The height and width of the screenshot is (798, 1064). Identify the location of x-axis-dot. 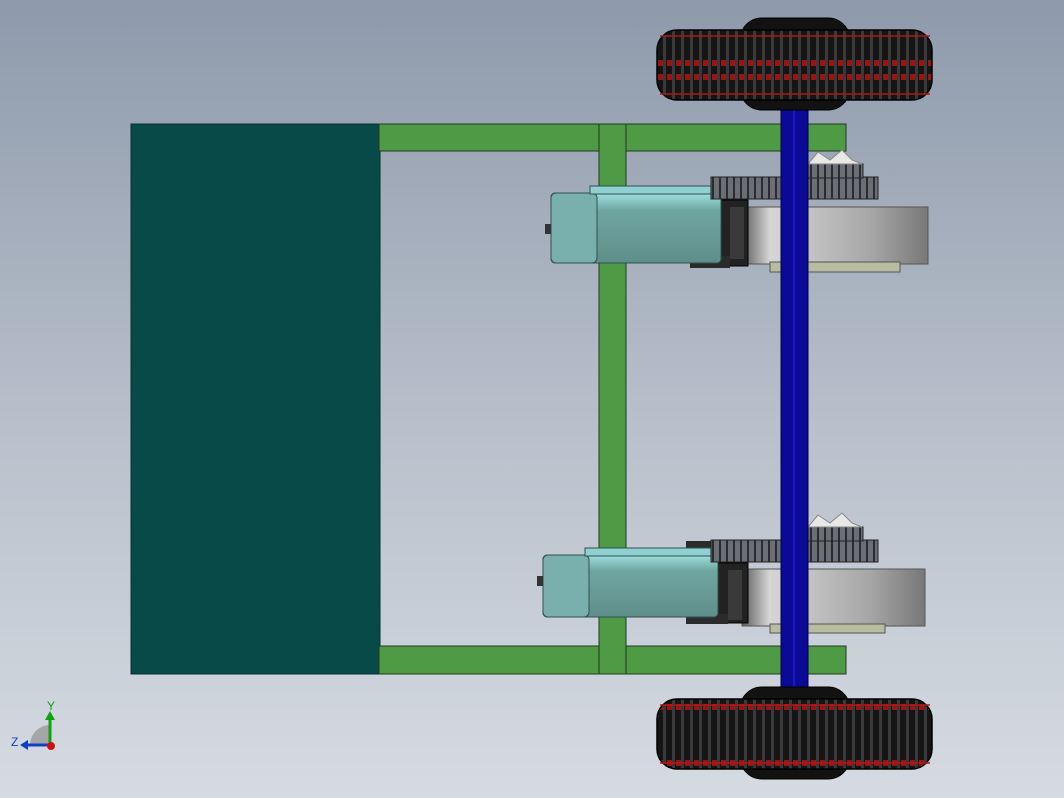
(51, 746).